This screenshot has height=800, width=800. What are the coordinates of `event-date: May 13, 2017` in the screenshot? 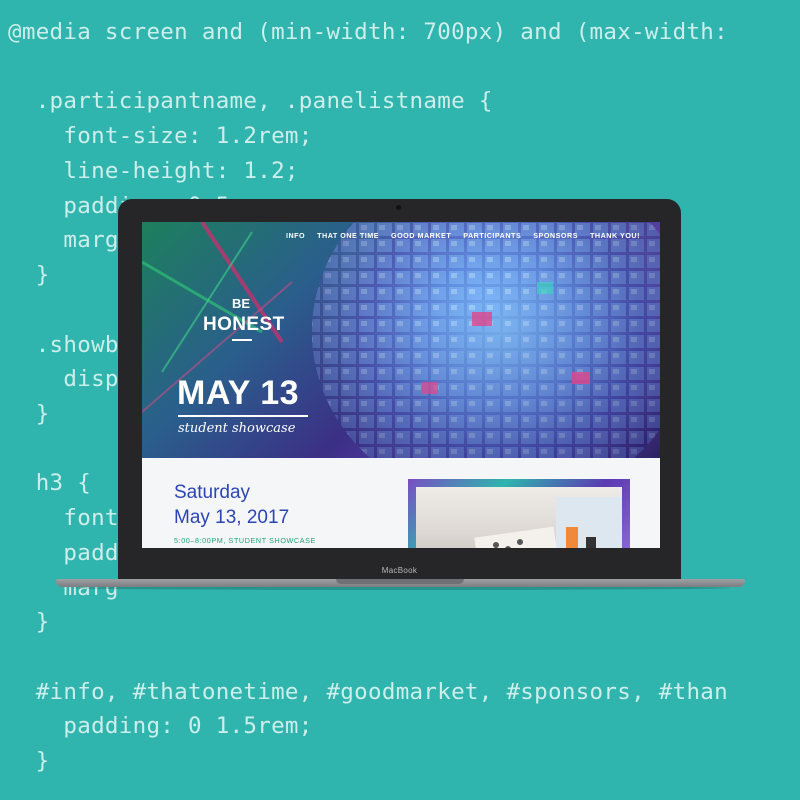 It's located at (232, 517).